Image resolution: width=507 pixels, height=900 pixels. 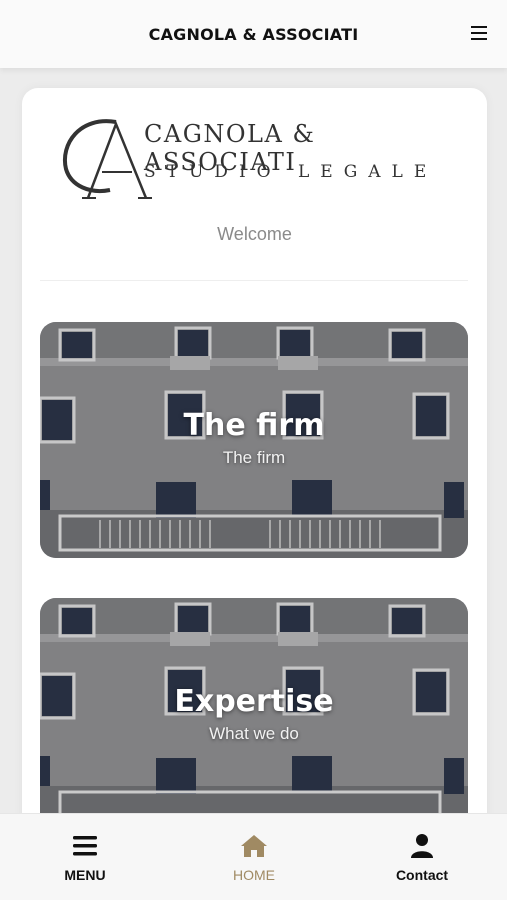 What do you see at coordinates (258, 159) in the screenshot?
I see `firm-logo: CAGNOLA & ASSOCIATI STUDIO LEGALE` at bounding box center [258, 159].